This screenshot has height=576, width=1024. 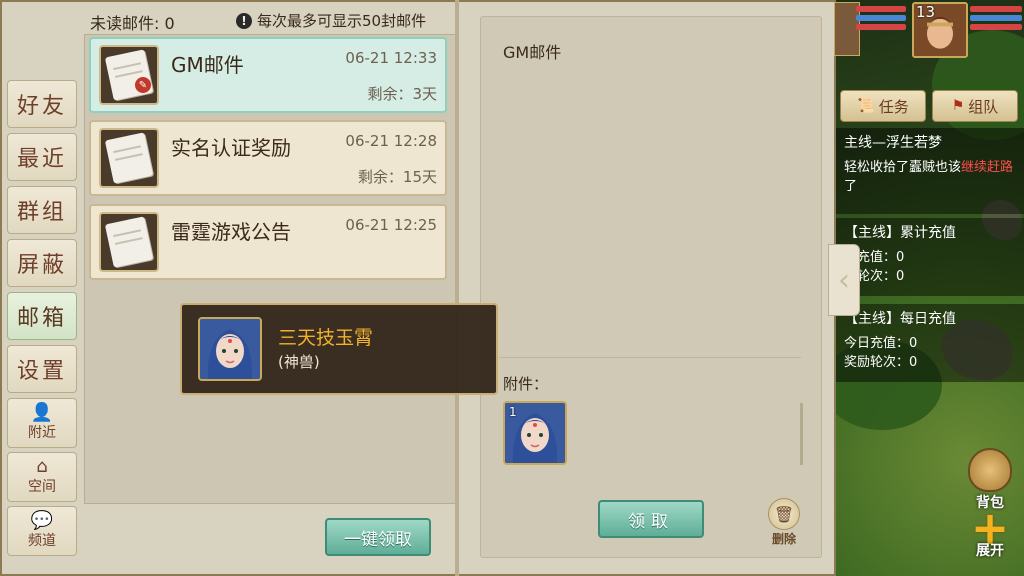 What do you see at coordinates (532, 52) in the screenshot?
I see `mail-detail-title: GM邮件` at bounding box center [532, 52].